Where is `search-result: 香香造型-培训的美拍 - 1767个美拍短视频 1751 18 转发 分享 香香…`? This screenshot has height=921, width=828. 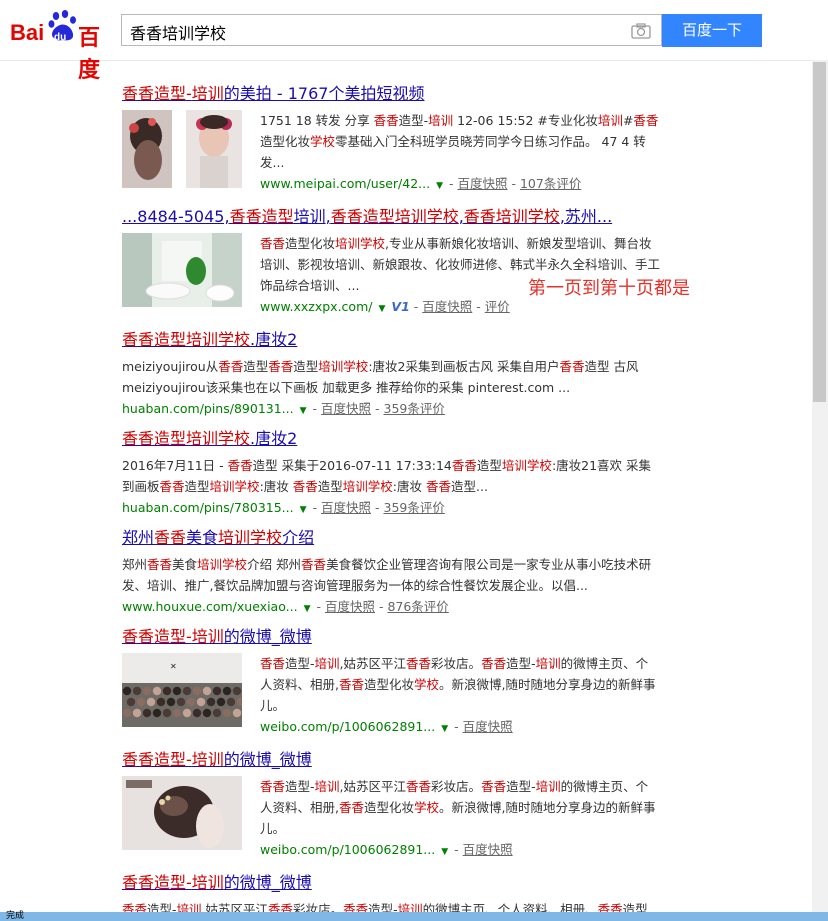
search-result: 香香造型-培训的美拍 - 1767个美拍短视频 1751 18 转发 分享 香香… is located at coordinates (402, 137).